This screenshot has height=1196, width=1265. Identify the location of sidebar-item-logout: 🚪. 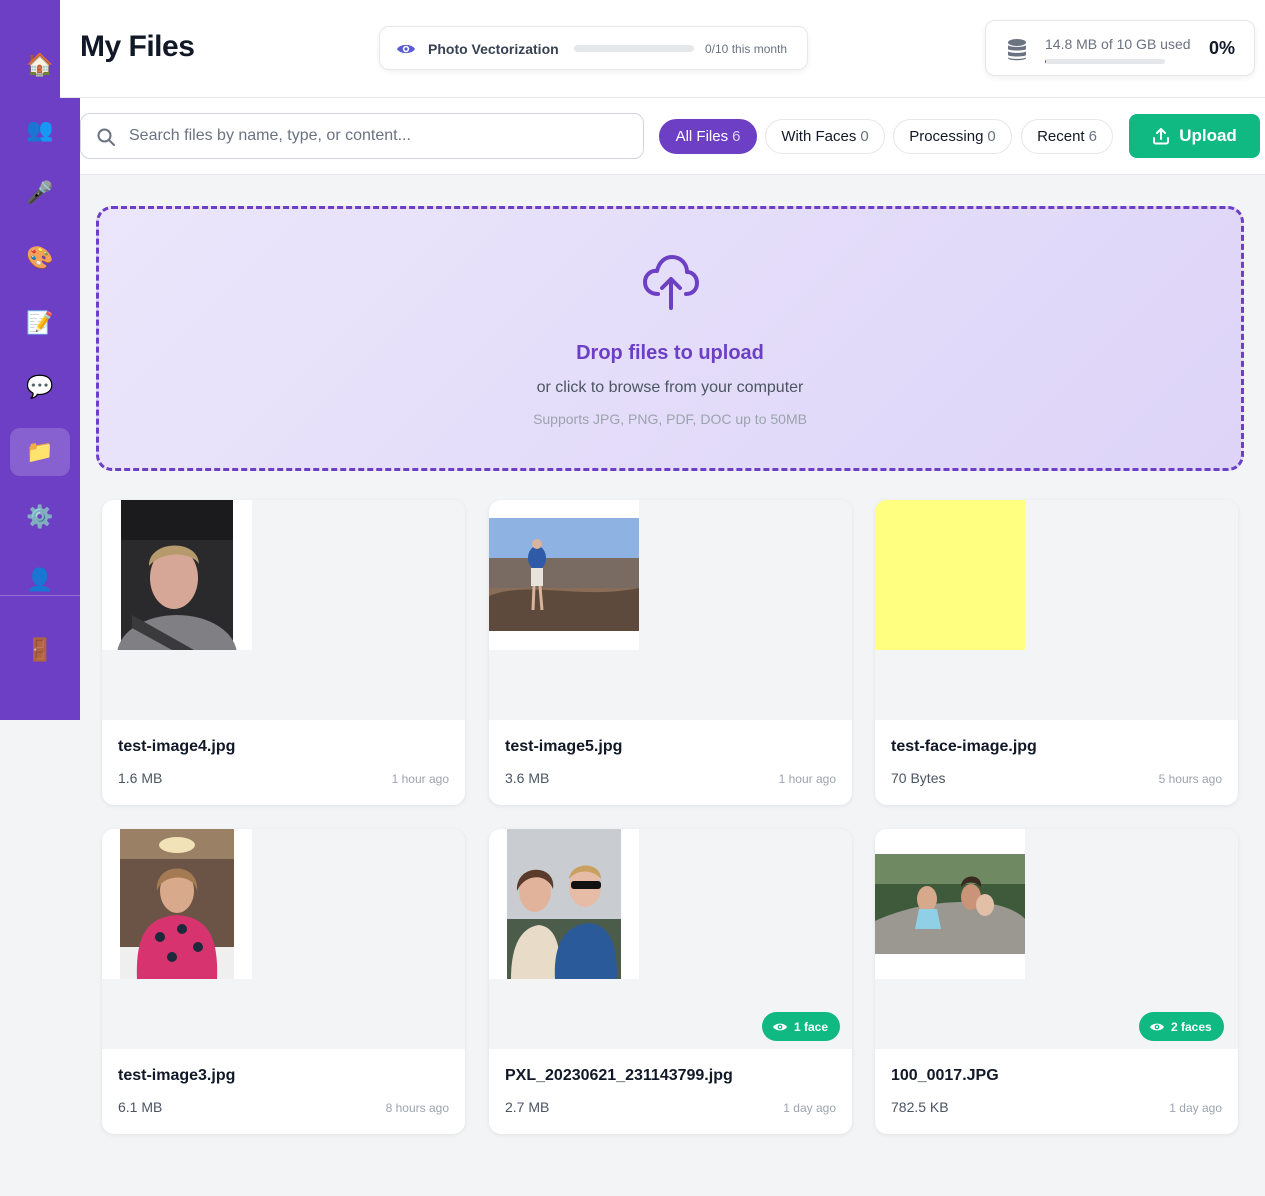
(40, 650).